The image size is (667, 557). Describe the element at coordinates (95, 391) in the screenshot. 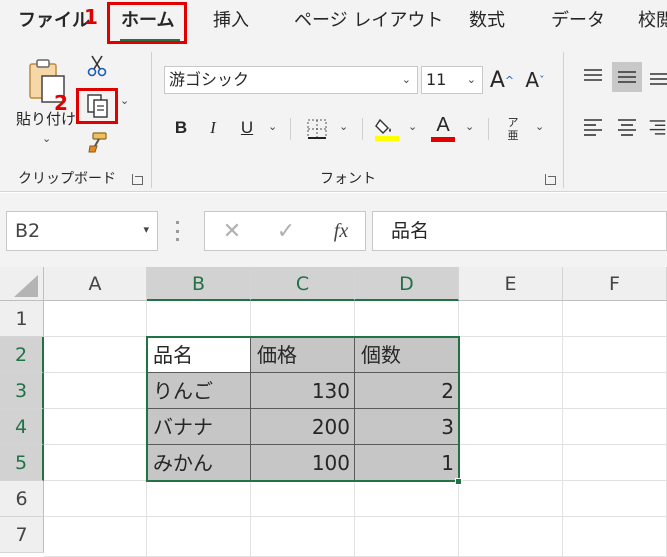

I see `cell-a3` at that location.